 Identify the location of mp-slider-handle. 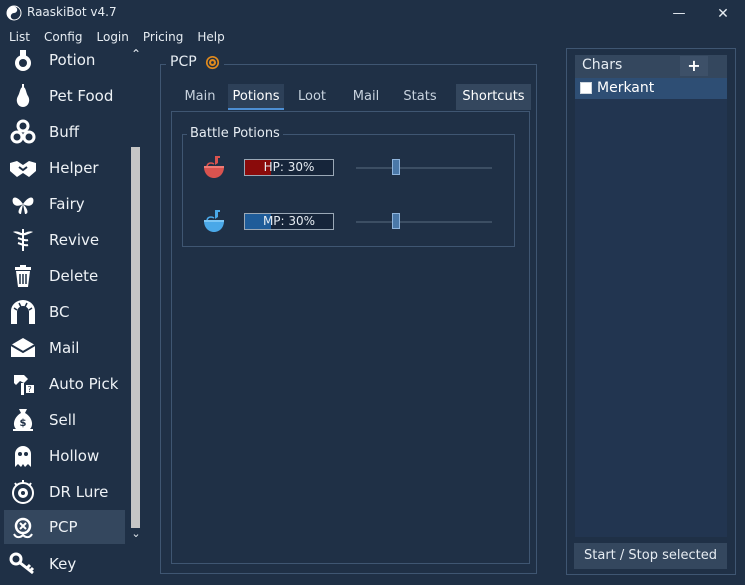
(396, 221).